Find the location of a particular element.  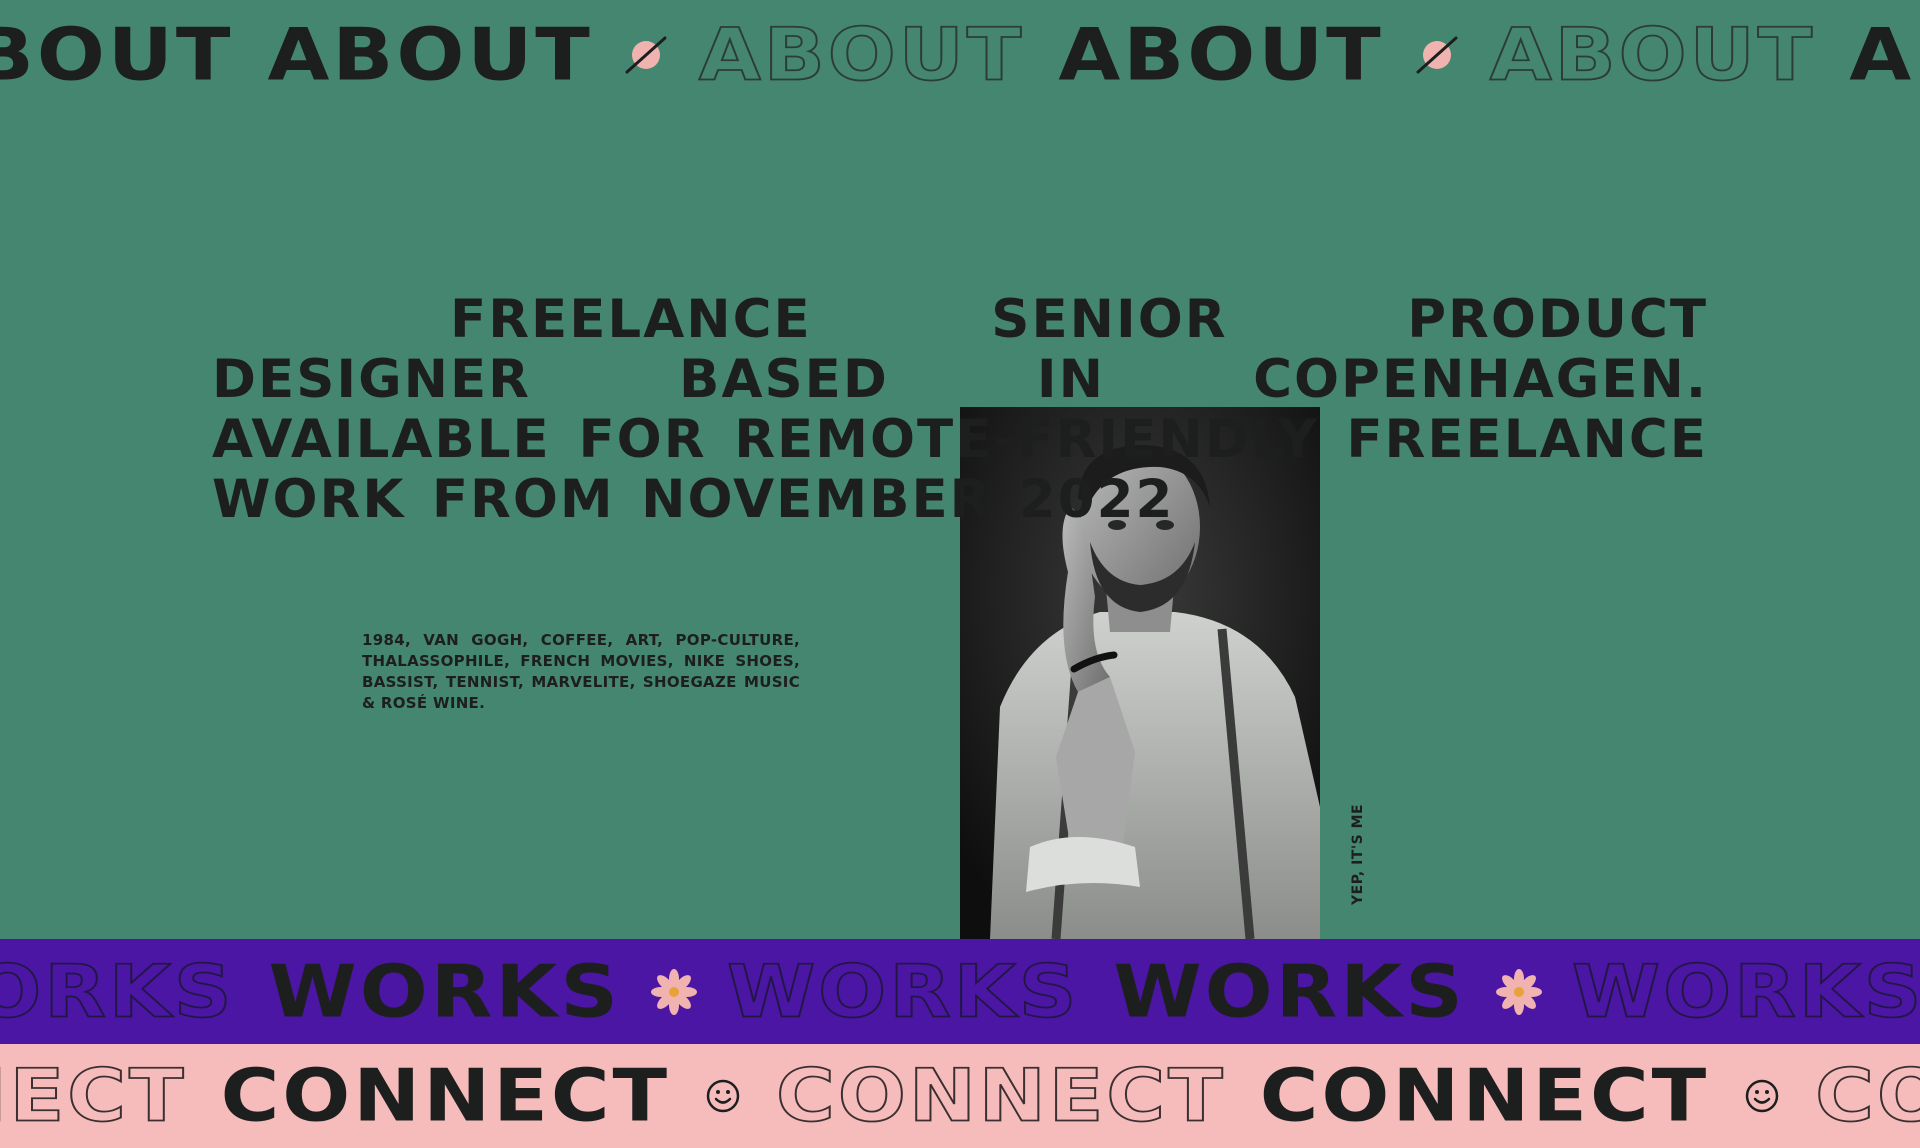

connect-marquee: Connect Connect Connect Connect Connect is located at coordinates (960, 1096).